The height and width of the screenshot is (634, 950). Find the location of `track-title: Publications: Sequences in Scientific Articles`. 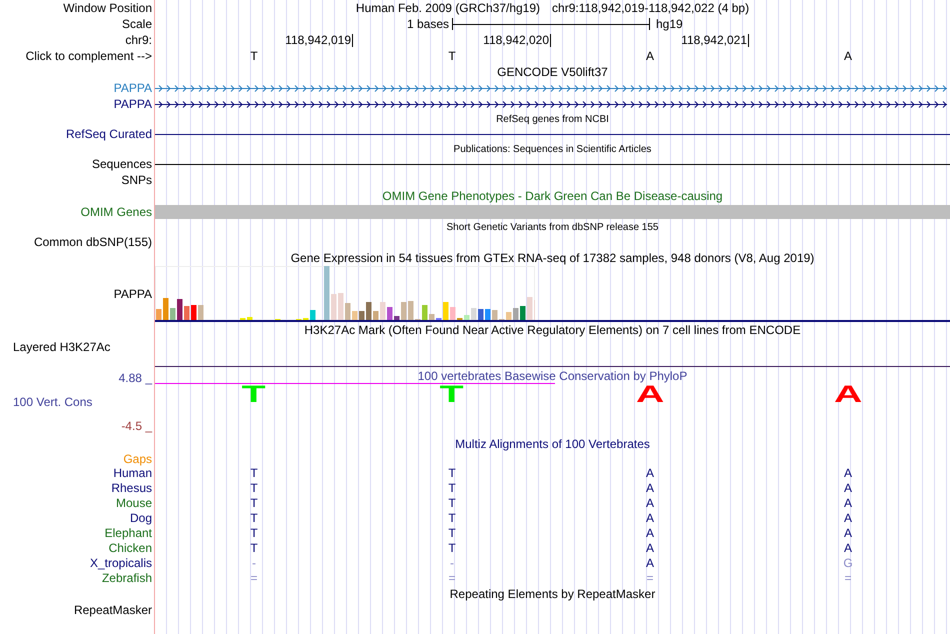

track-title: Publications: Sequences in Scientific Articles is located at coordinates (552, 149).